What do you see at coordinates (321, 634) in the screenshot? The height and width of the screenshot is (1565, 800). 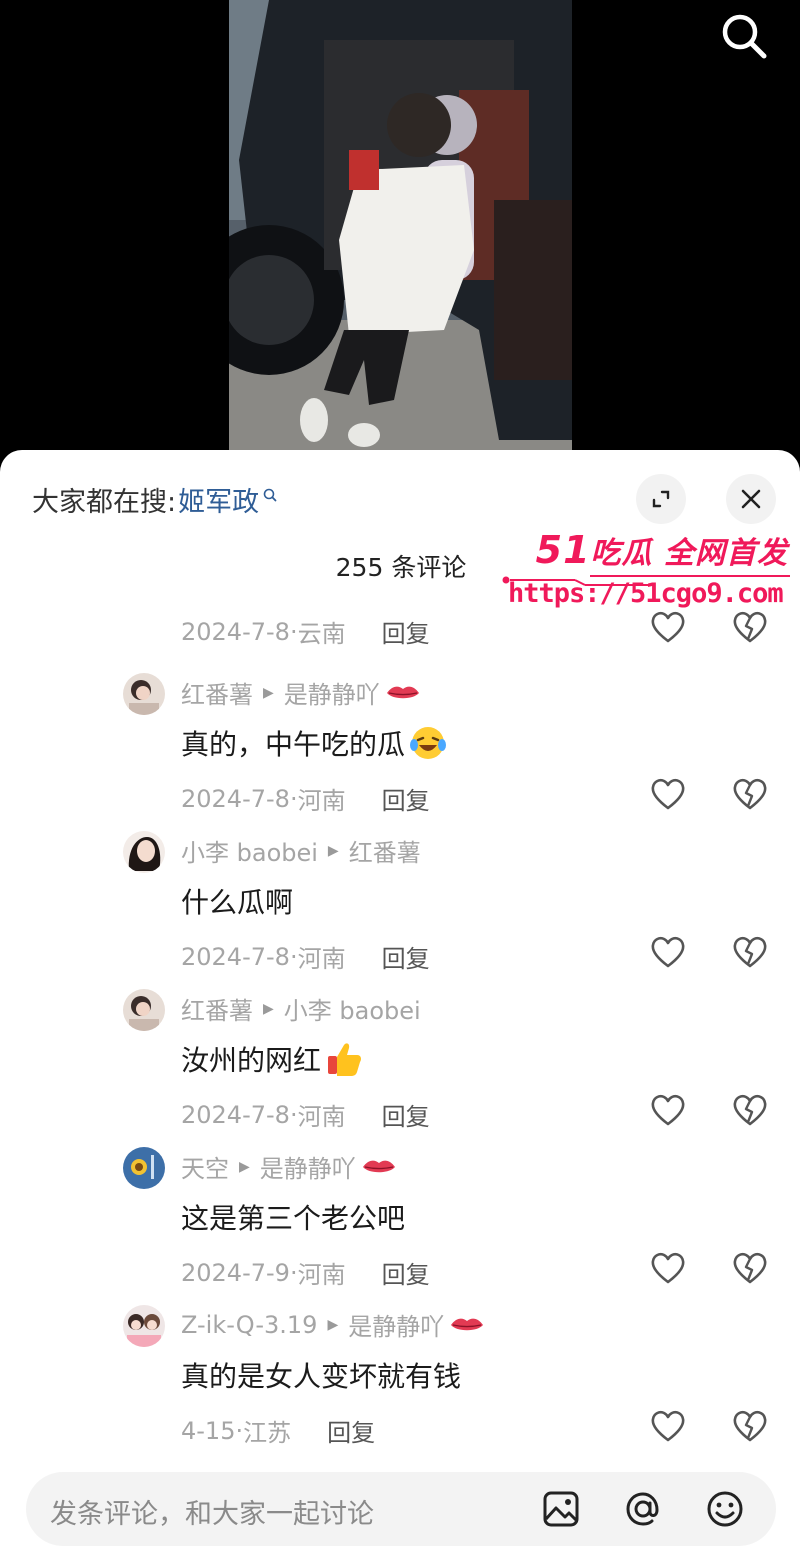 I see `comment-location: 云南` at bounding box center [321, 634].